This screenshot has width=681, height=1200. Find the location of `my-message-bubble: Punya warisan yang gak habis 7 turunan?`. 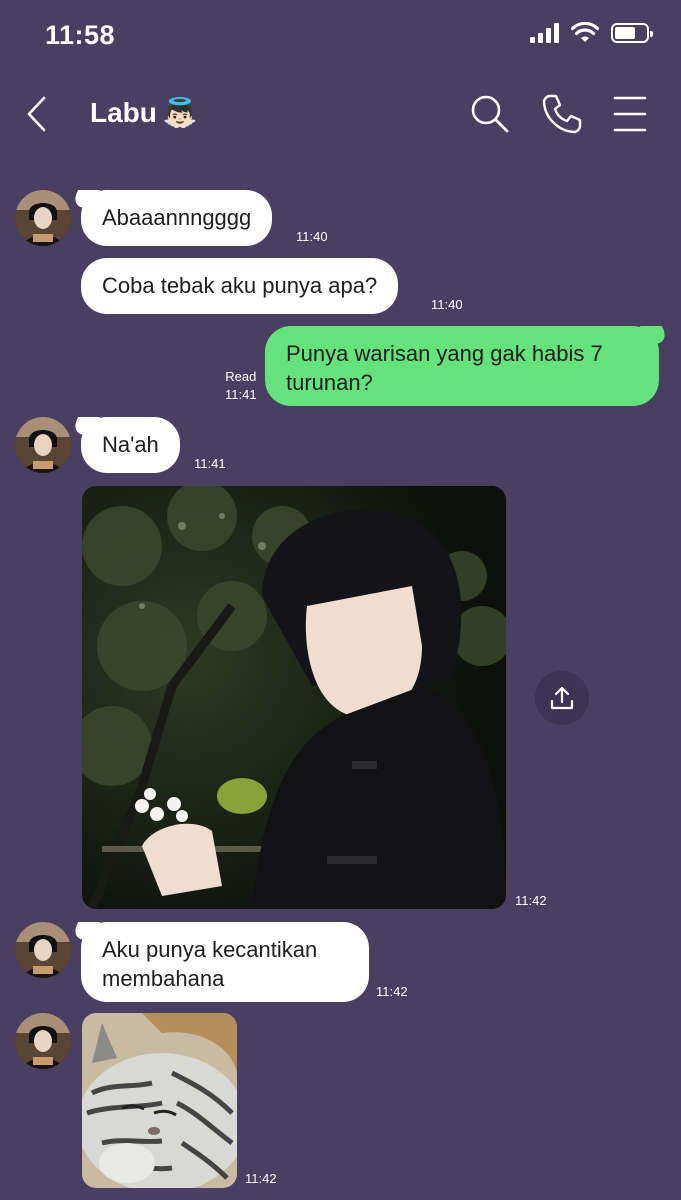

my-message-bubble: Punya warisan yang gak habis 7 turunan? is located at coordinates (462, 366).